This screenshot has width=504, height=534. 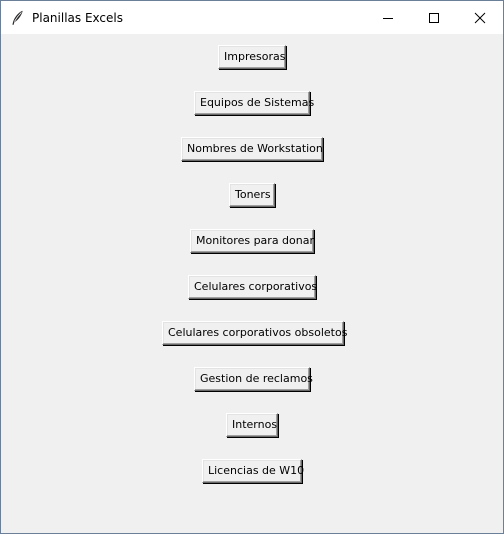 I want to click on nombres-de-workstation-button: Nombres de Workstation, so click(x=252, y=149).